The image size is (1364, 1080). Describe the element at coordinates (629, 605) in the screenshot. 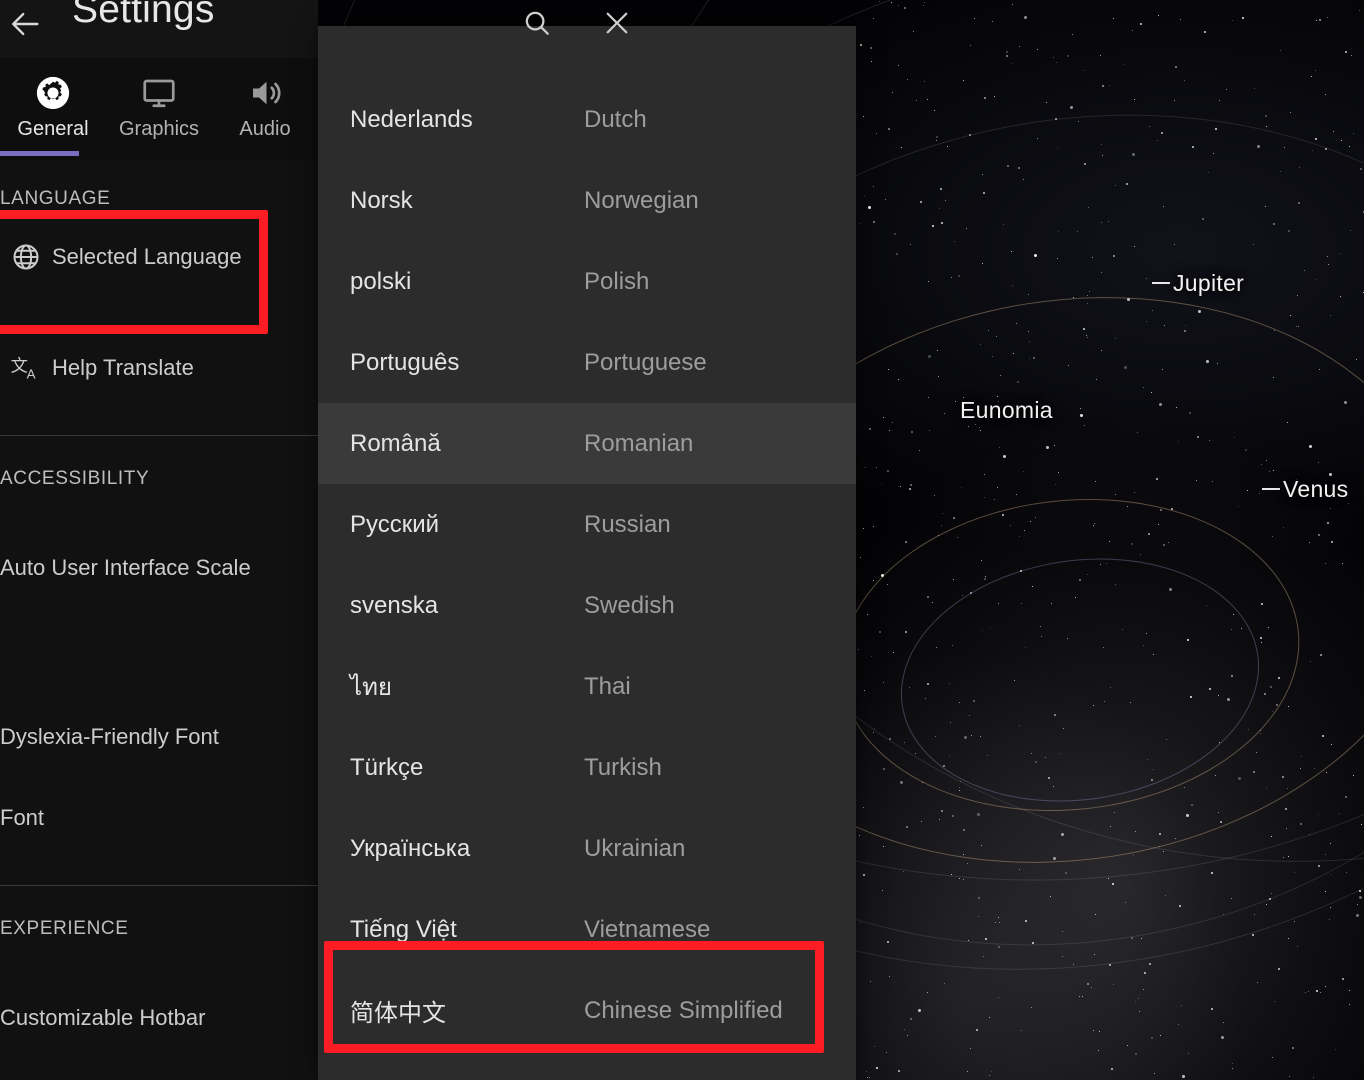

I see `language-english-name: Swedish` at that location.